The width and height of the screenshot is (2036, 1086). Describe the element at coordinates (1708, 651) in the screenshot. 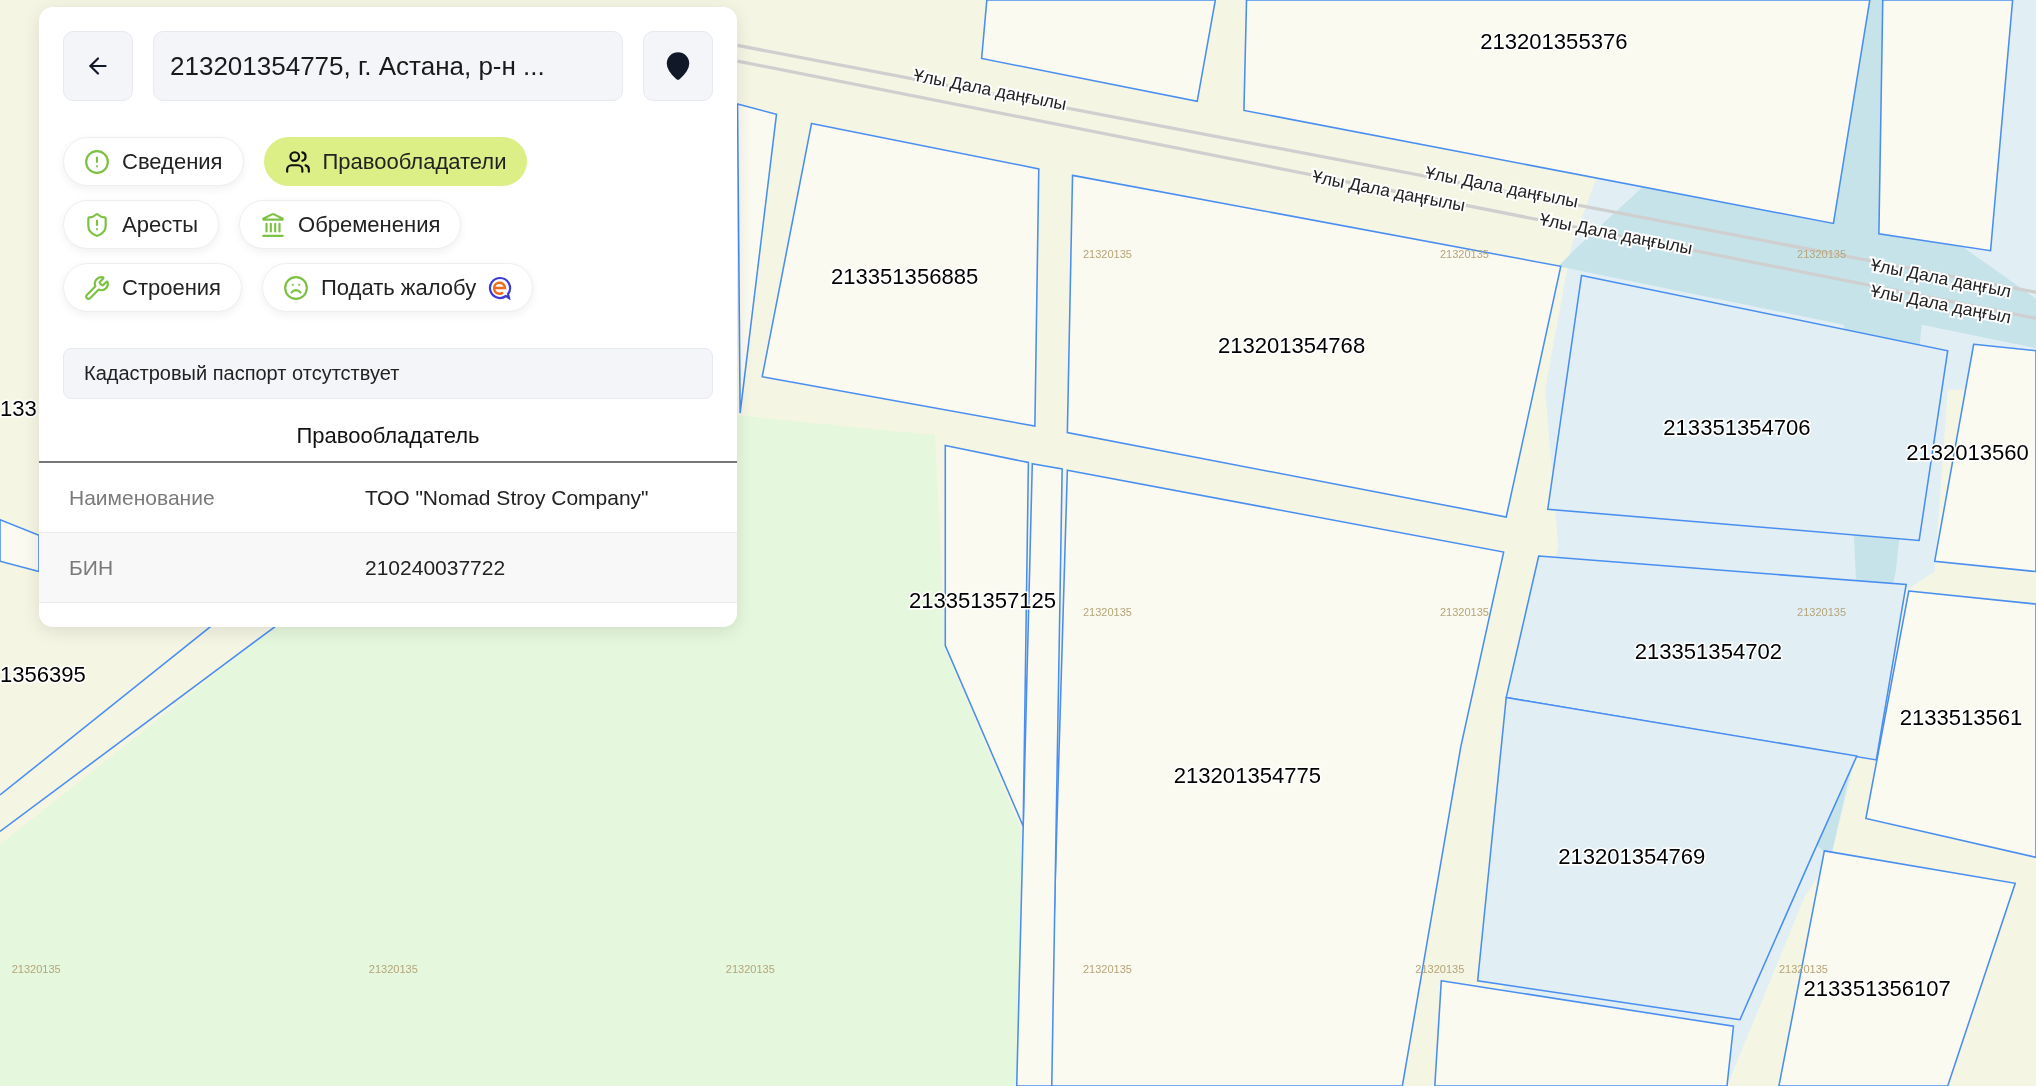

I see `parcel-number: 213351354702` at that location.